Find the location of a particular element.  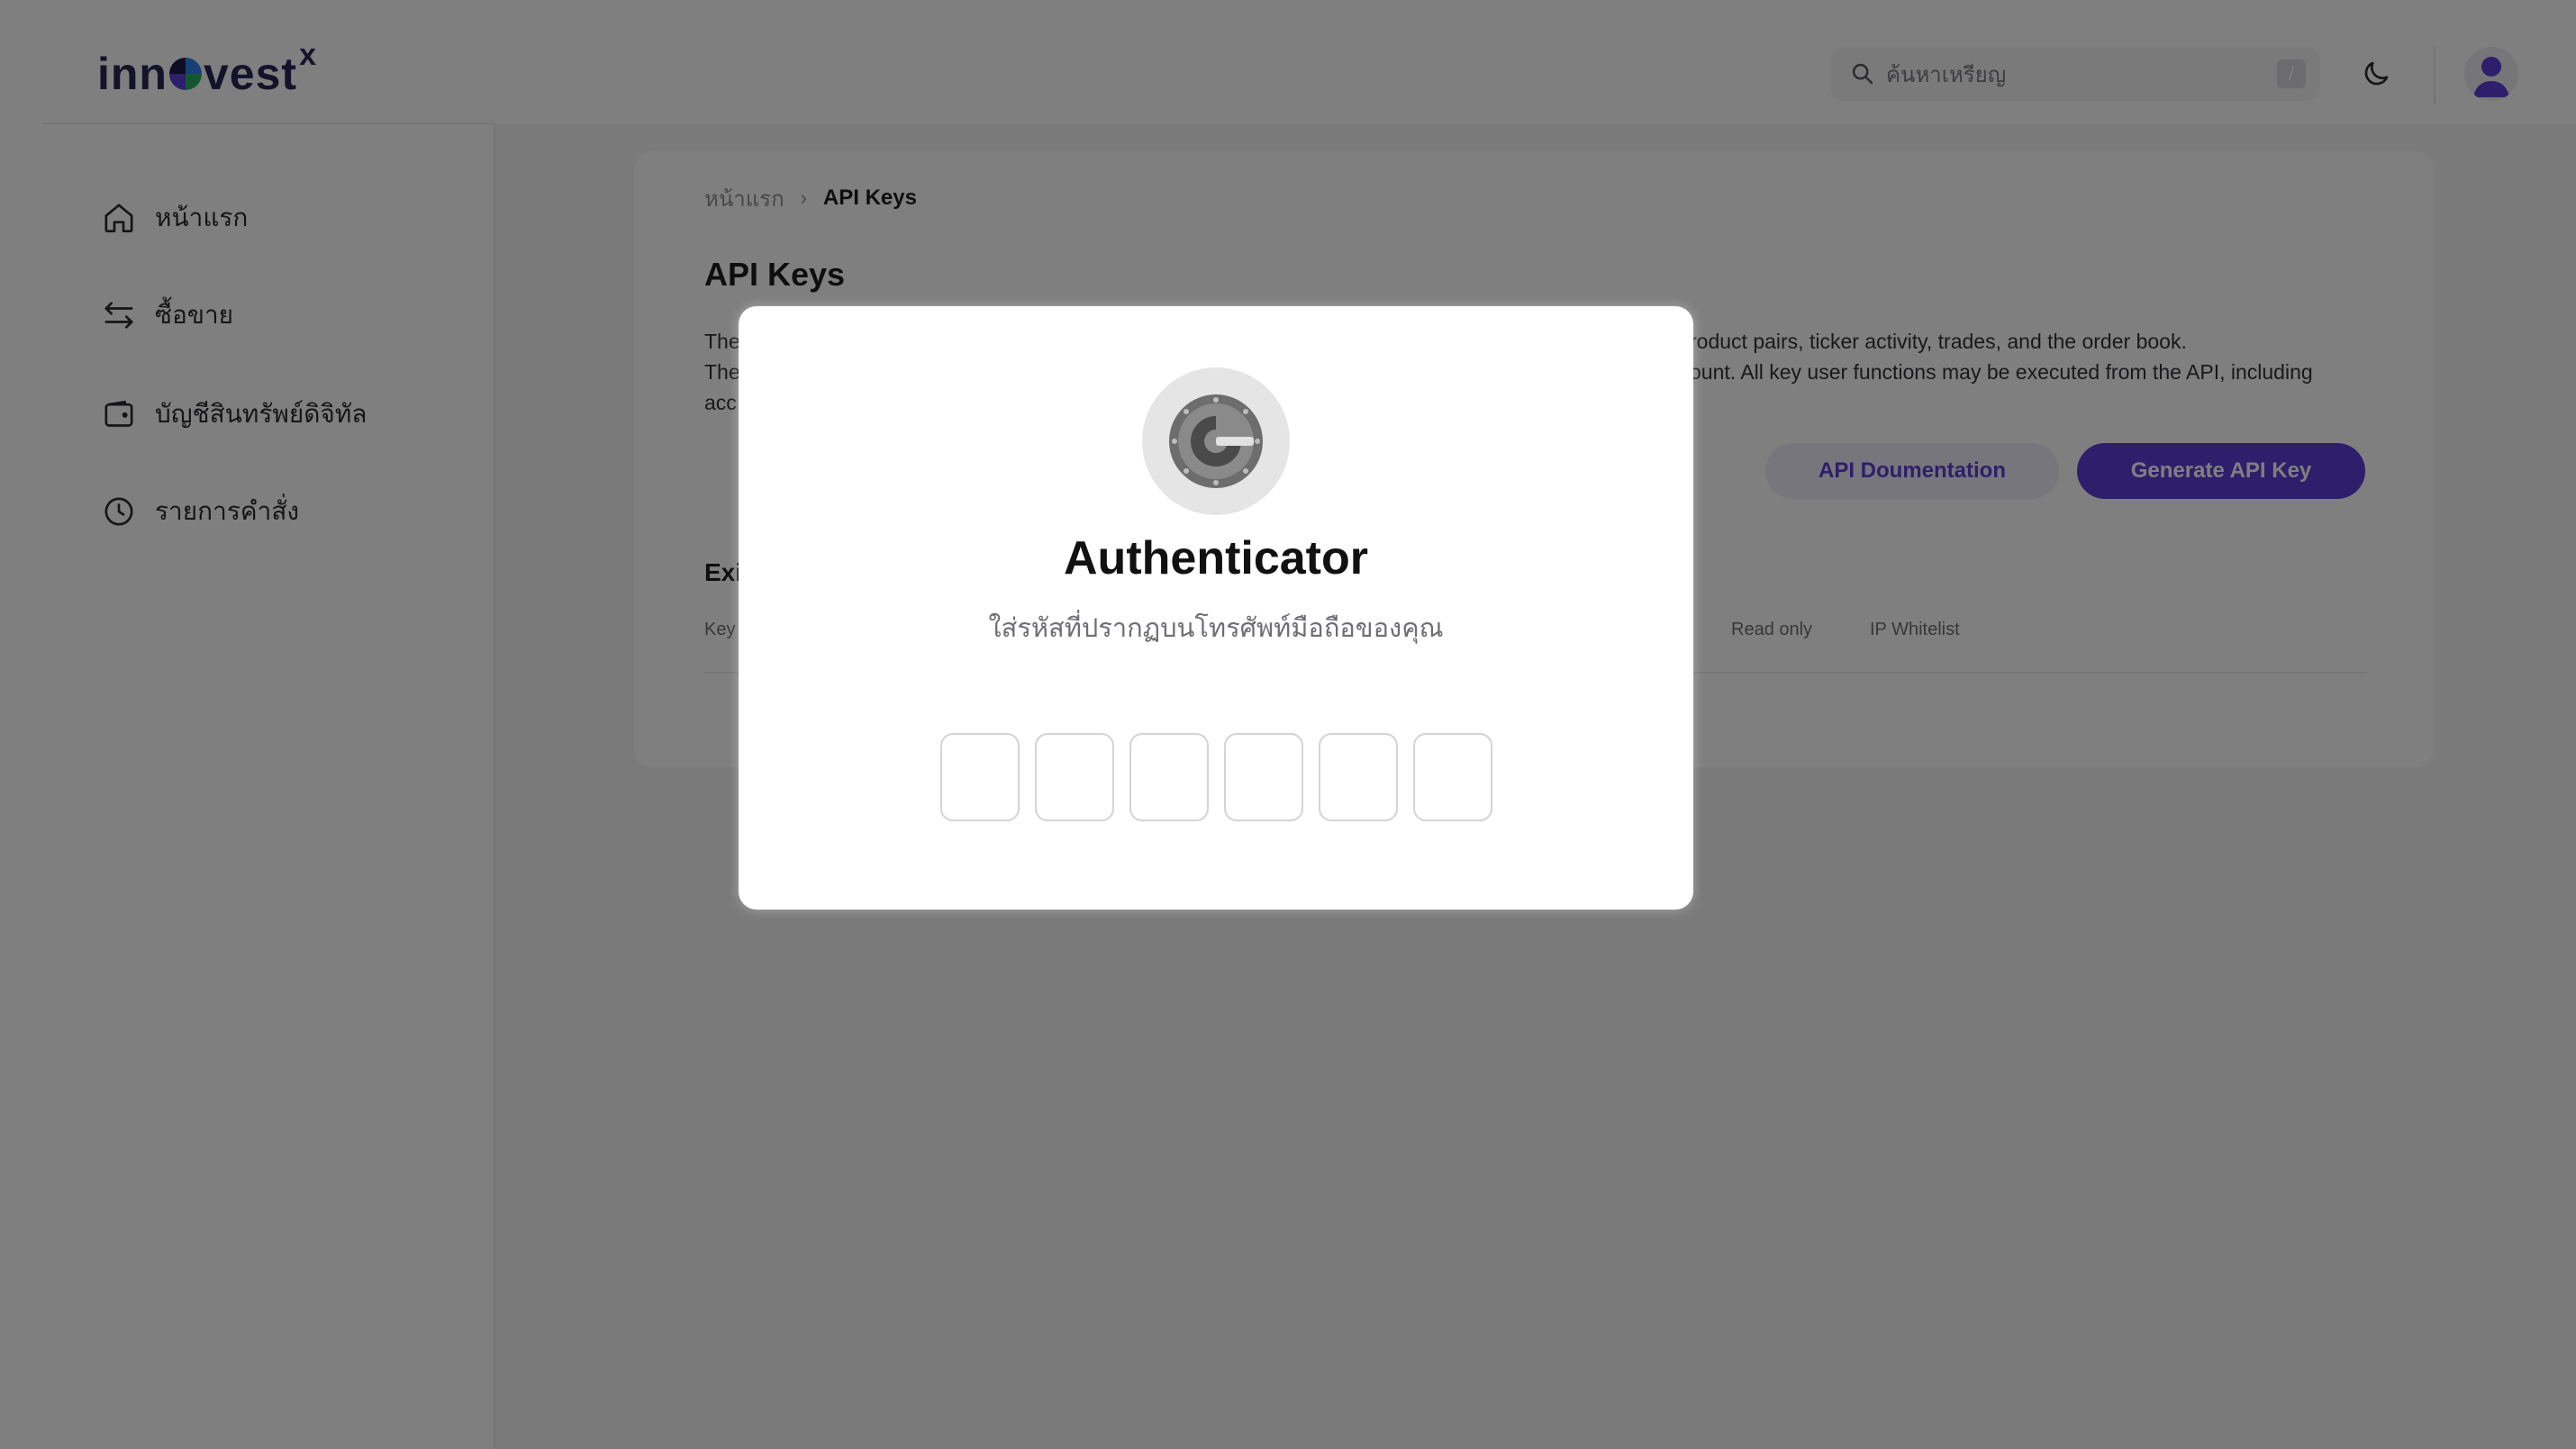

modal-title: Authenticator is located at coordinates (1216, 558).